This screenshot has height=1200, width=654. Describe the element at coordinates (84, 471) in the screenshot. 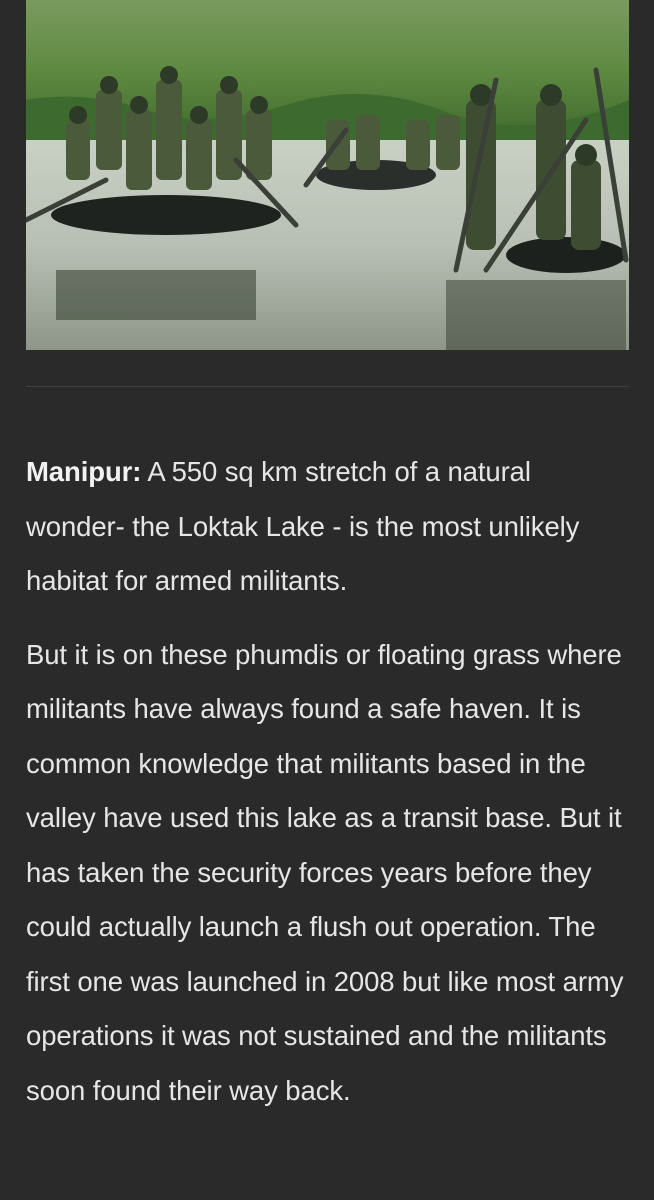

I see `location-dateline: Manipur:` at that location.